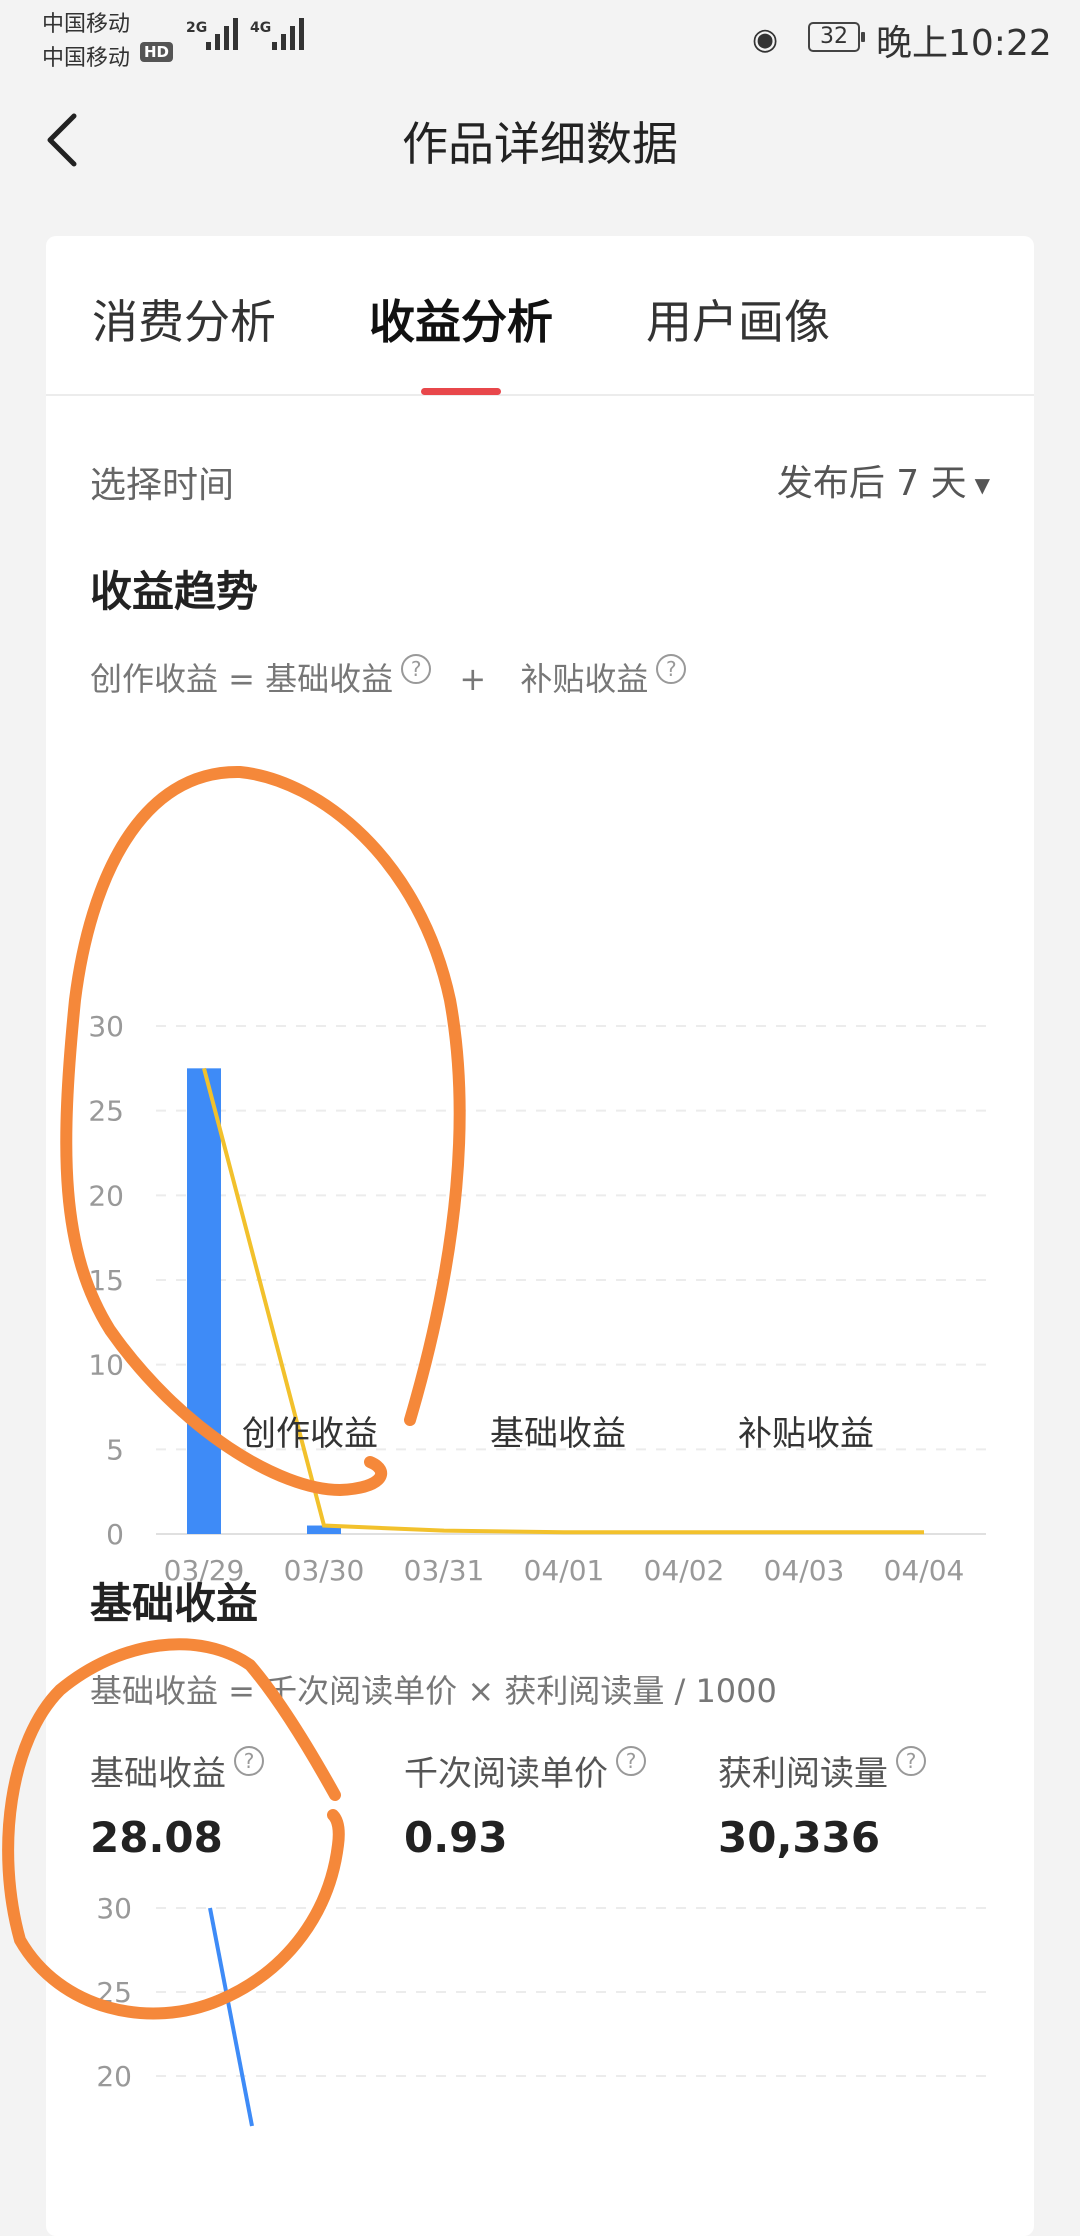  What do you see at coordinates (184, 319) in the screenshot?
I see `tab-consumption: 消费分析` at bounding box center [184, 319].